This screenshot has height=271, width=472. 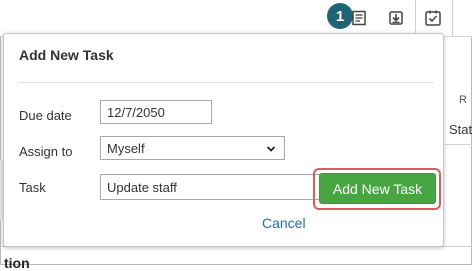 I want to click on task-checkbox-icon, so click(x=433, y=18).